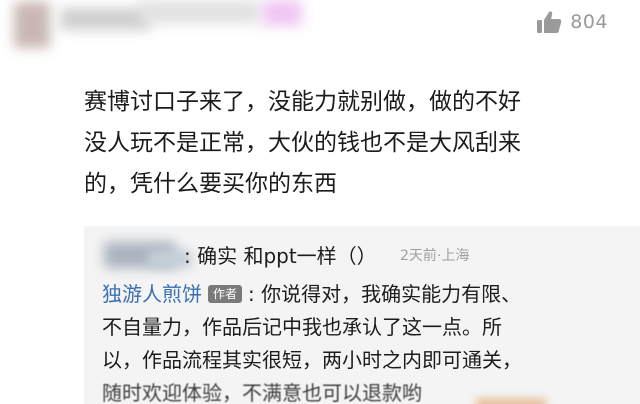 The height and width of the screenshot is (404, 640). I want to click on like-count: 804, so click(589, 22).